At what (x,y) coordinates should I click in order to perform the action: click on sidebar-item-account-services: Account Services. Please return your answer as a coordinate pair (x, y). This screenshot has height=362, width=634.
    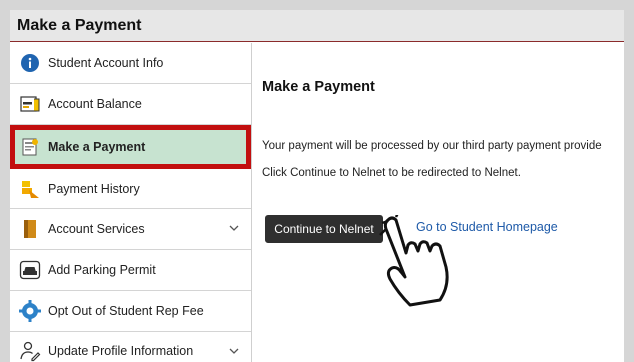
    Looking at the image, I should click on (130, 229).